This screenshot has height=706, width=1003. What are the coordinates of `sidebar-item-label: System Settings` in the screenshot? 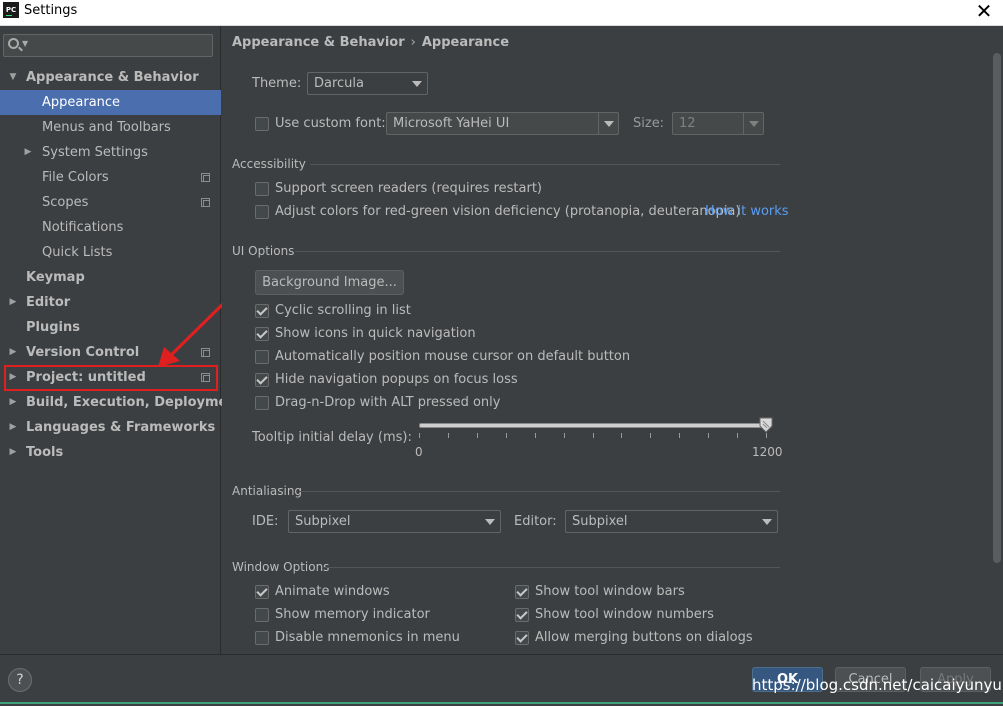 It's located at (95, 152).